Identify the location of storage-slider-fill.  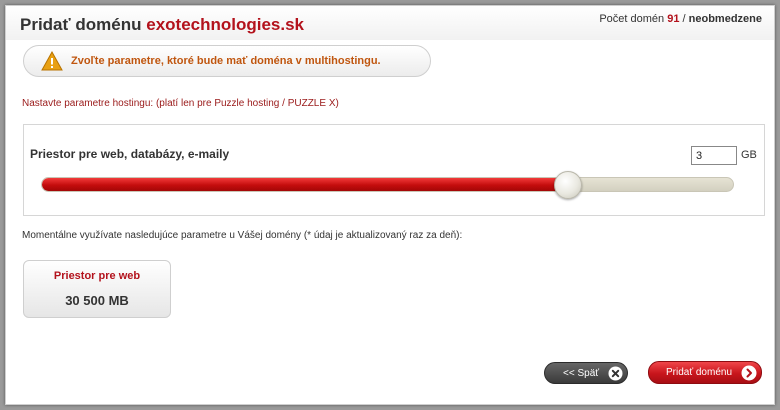
(305, 184).